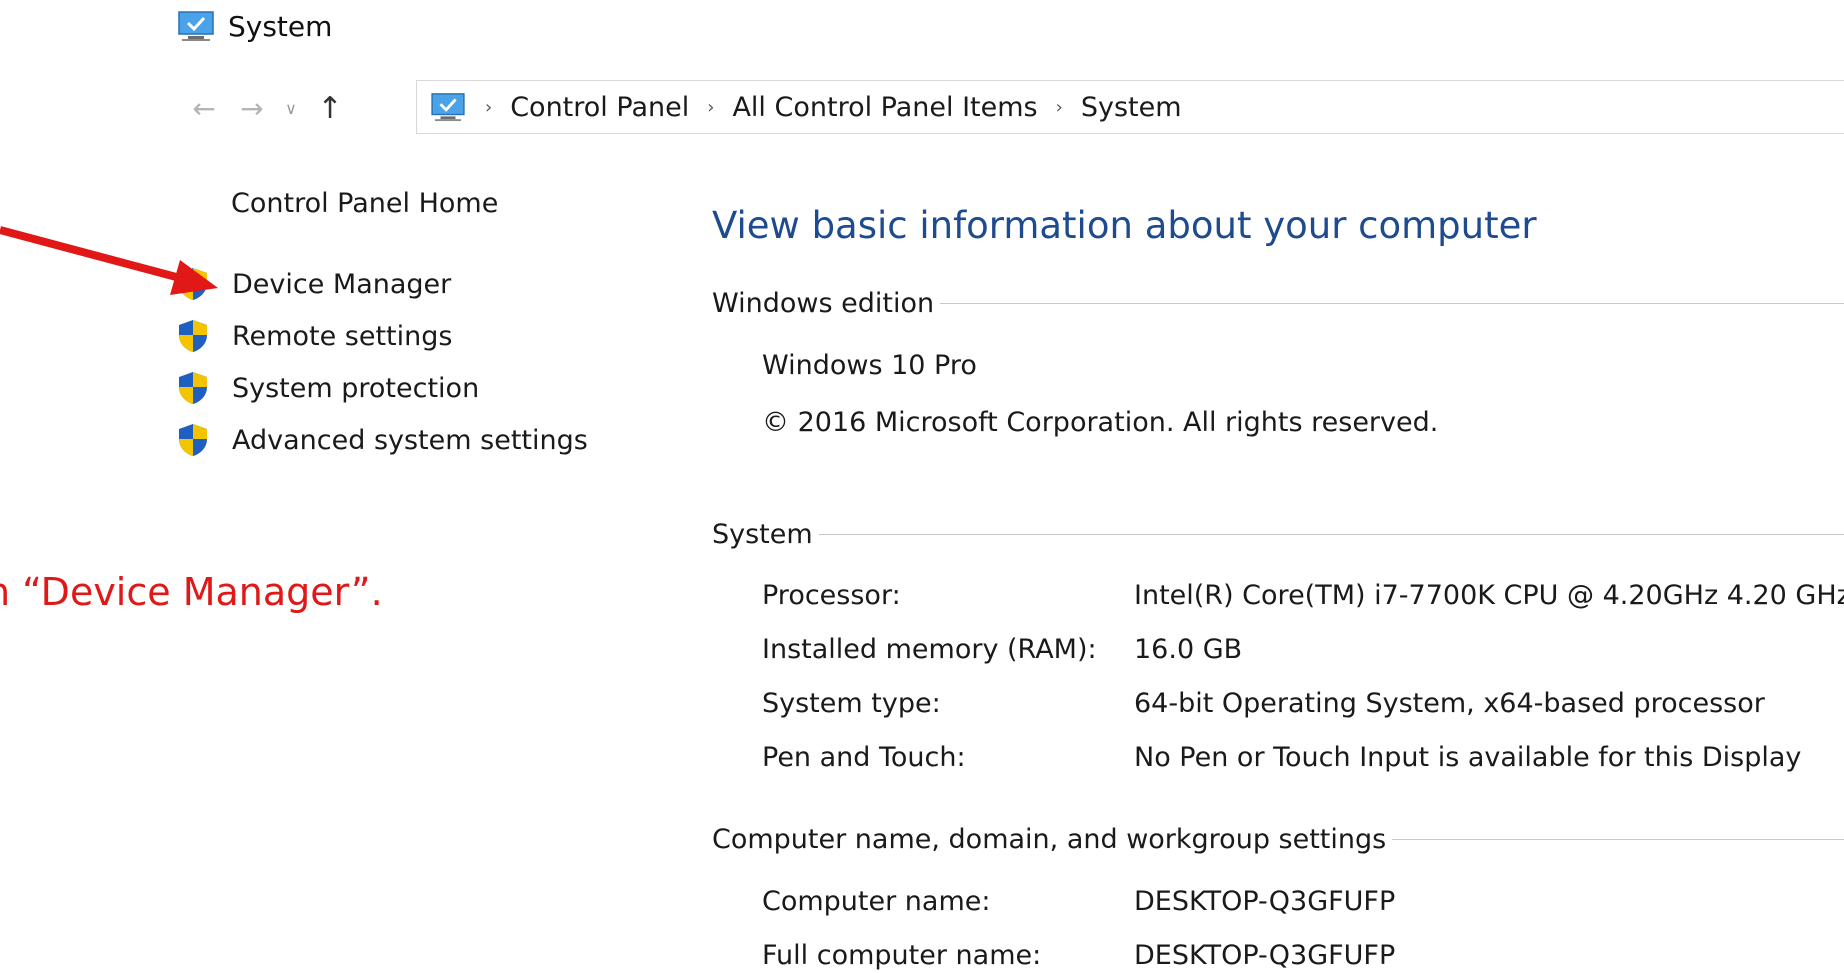  I want to click on breadcrumb-system: System, so click(1131, 107).